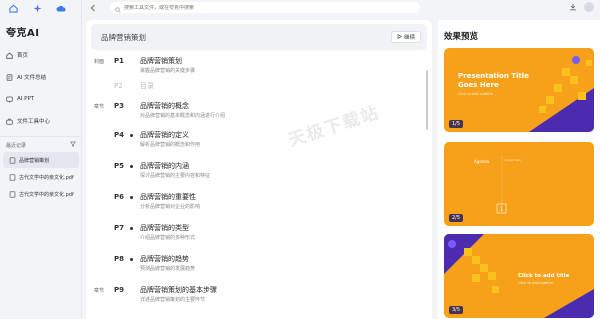 This screenshot has width=600, height=319. I want to click on page-number: P2, so click(118, 86).